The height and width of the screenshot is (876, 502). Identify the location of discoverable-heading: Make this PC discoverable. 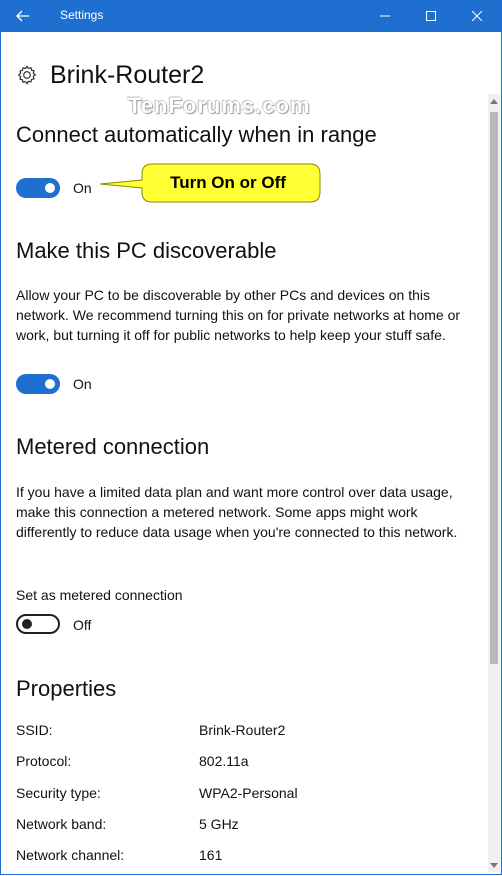
(146, 250).